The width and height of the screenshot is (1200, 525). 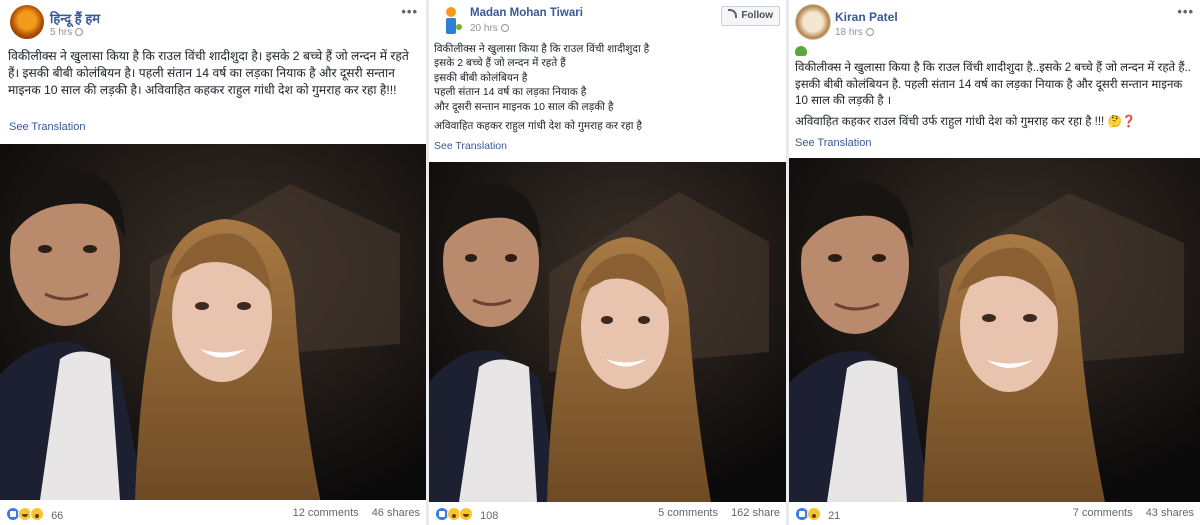 I want to click on post-header: हिन्दू हैं हम 5 hrs •••, so click(x=213, y=21).